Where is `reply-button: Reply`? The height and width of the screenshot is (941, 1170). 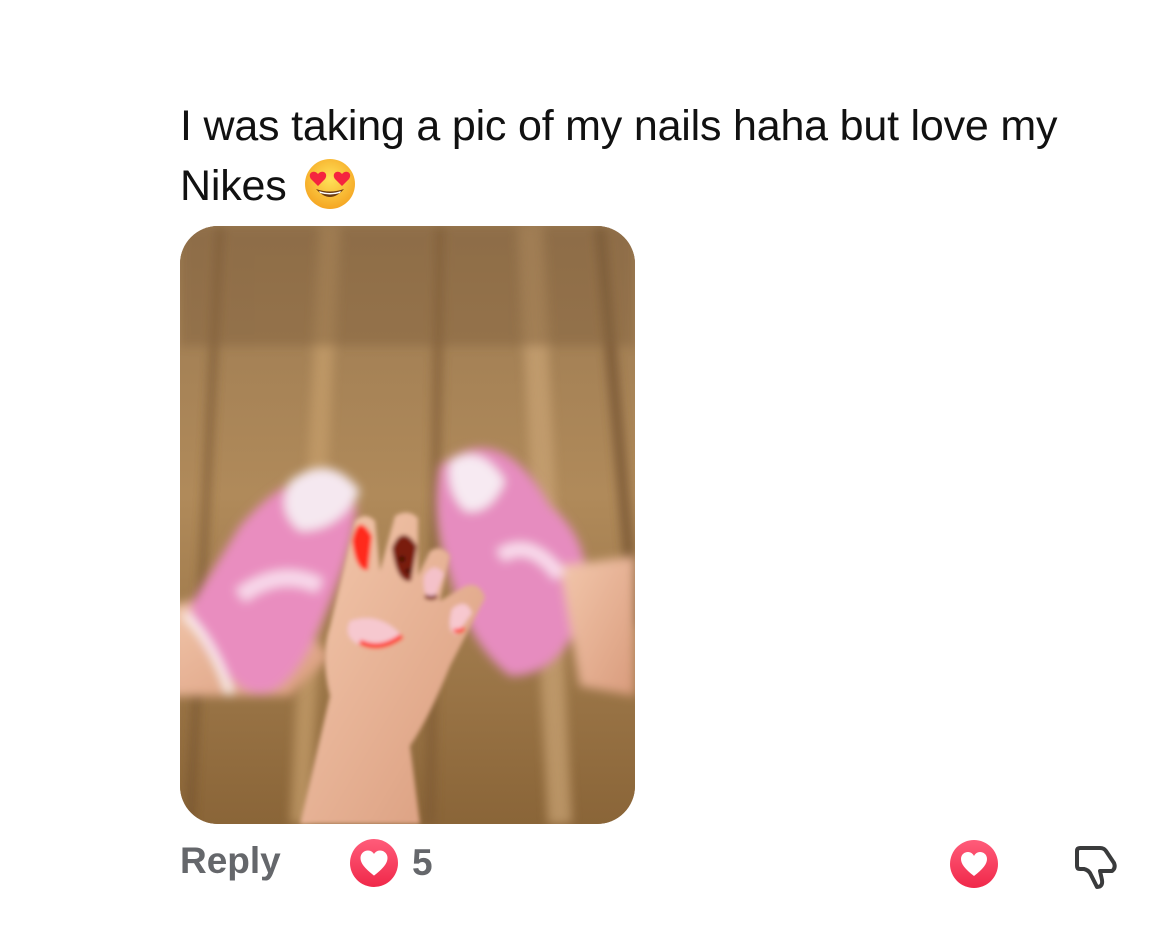 reply-button: Reply is located at coordinates (230, 861).